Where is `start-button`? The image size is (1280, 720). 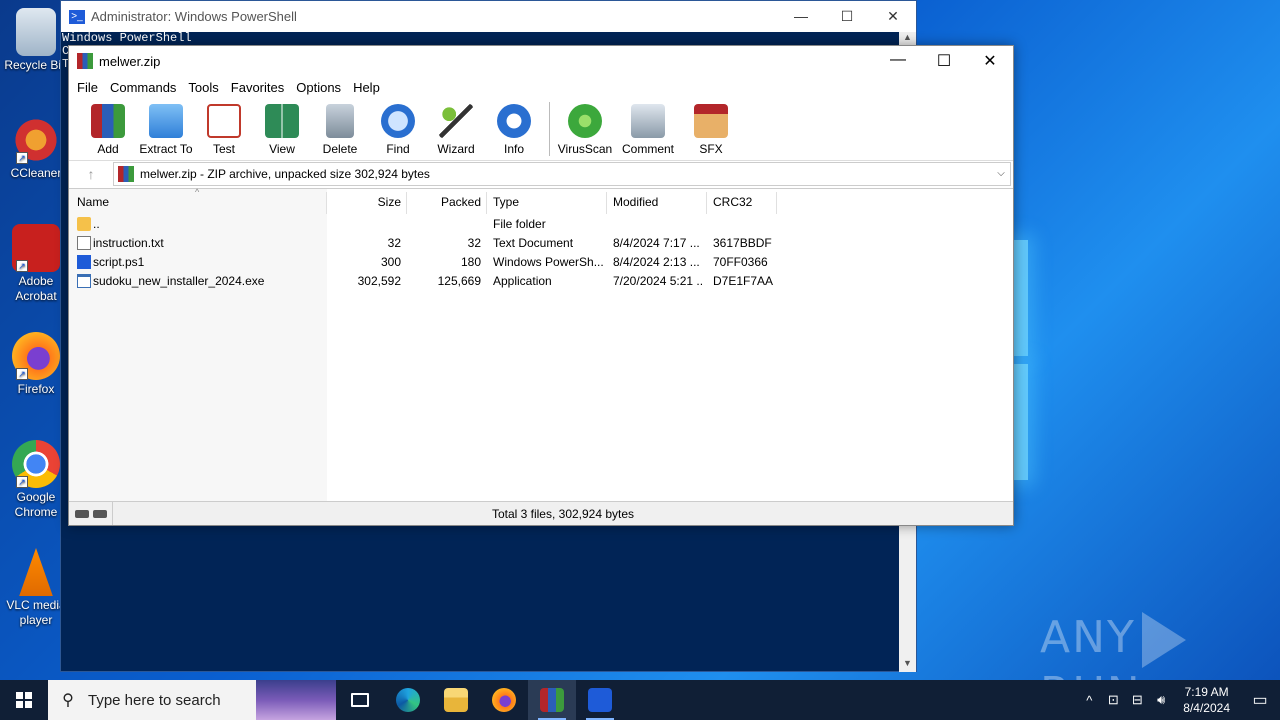 start-button is located at coordinates (24, 700).